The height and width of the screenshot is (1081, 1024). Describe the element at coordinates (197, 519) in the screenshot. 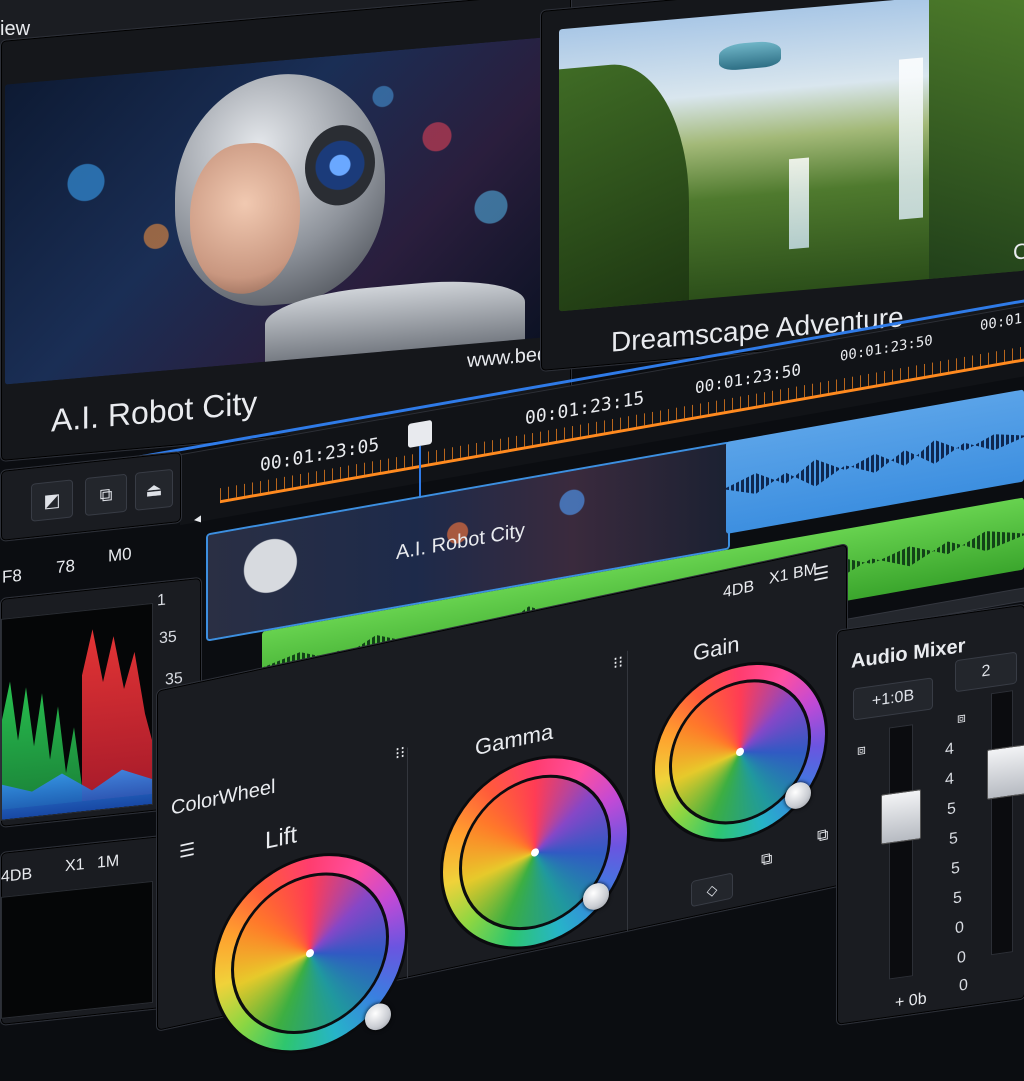

I see `ruler-arrow-icon: ◂` at that location.